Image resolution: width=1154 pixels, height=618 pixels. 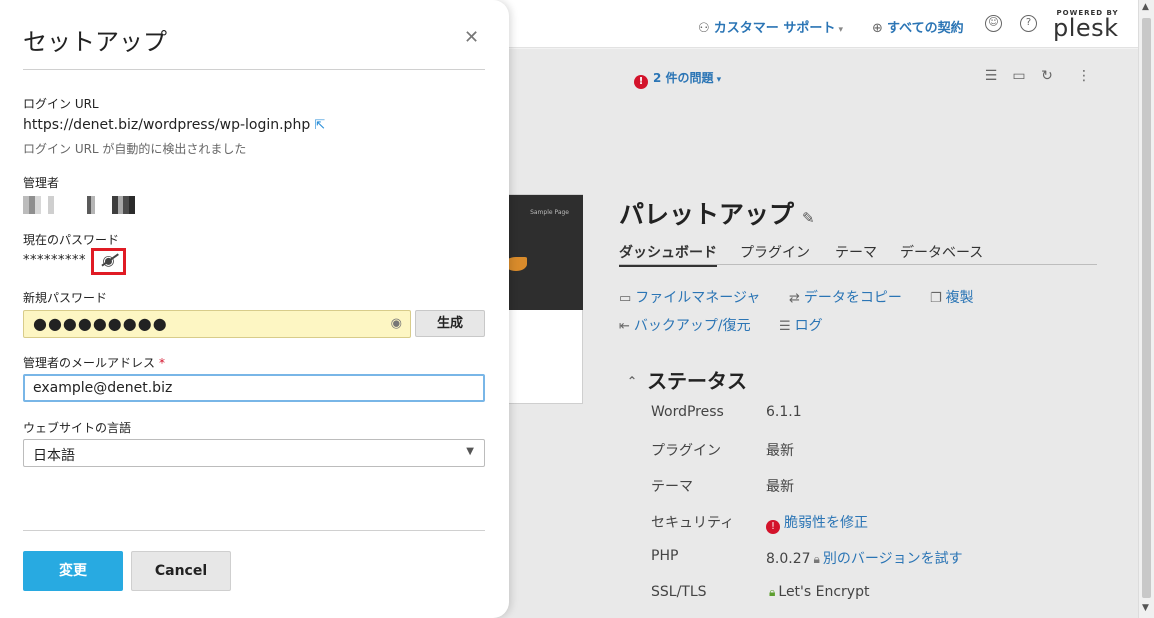 I want to click on customer-support-menu: ⚇ カスタマー サポート ▾, so click(x=770, y=26).